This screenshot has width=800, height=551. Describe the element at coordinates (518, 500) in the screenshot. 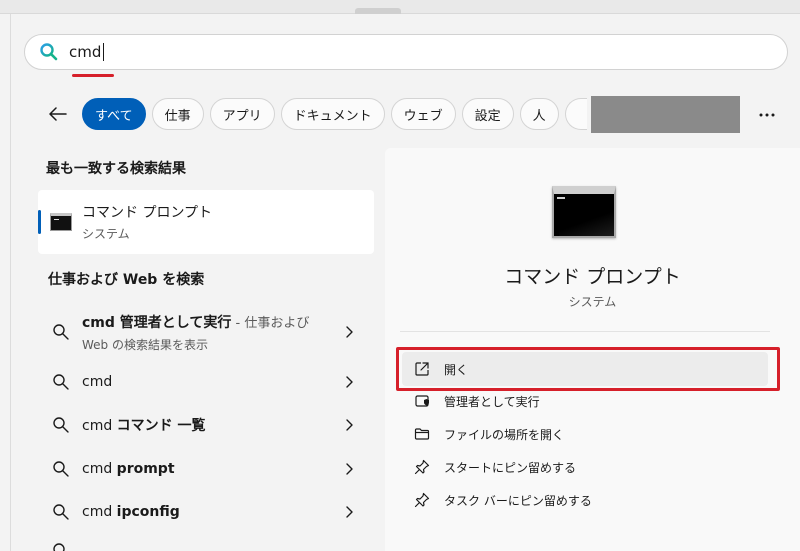

I see `action-label: タスク バーにピン留めする` at that location.